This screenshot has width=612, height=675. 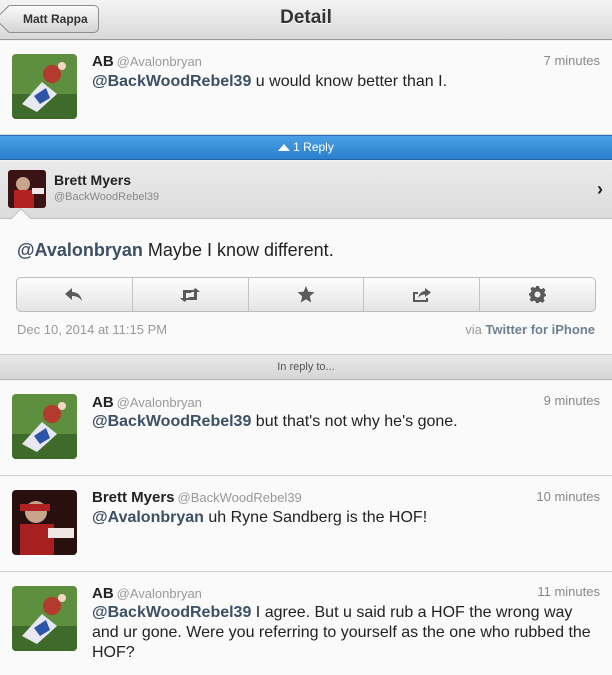 I want to click on tweet-time: 7 minutes, so click(x=571, y=60).